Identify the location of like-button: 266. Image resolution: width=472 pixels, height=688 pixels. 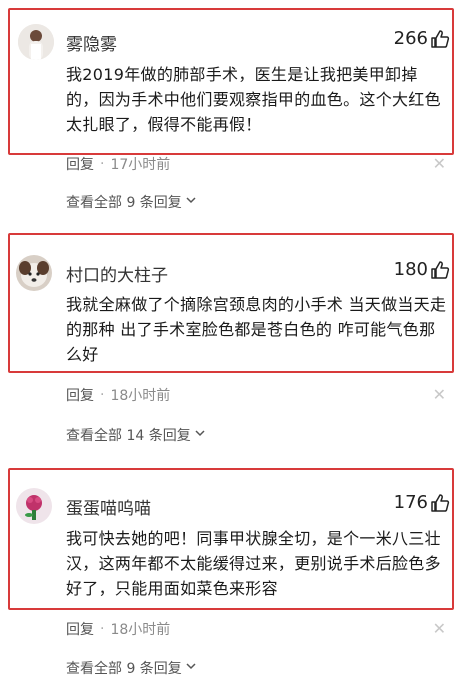
(422, 38).